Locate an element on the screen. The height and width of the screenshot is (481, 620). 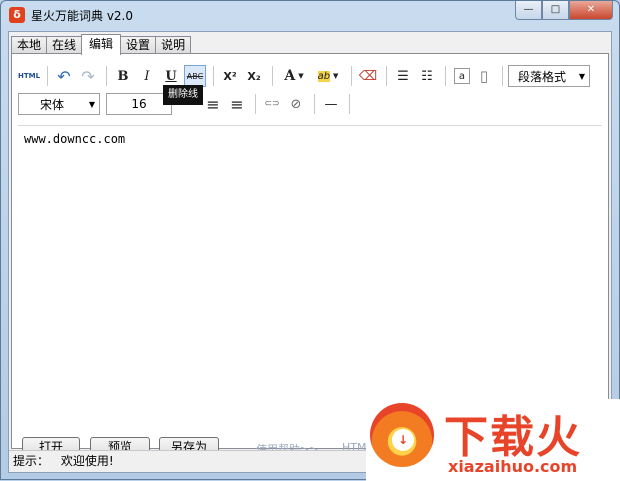
bold-button: B is located at coordinates (123, 76).